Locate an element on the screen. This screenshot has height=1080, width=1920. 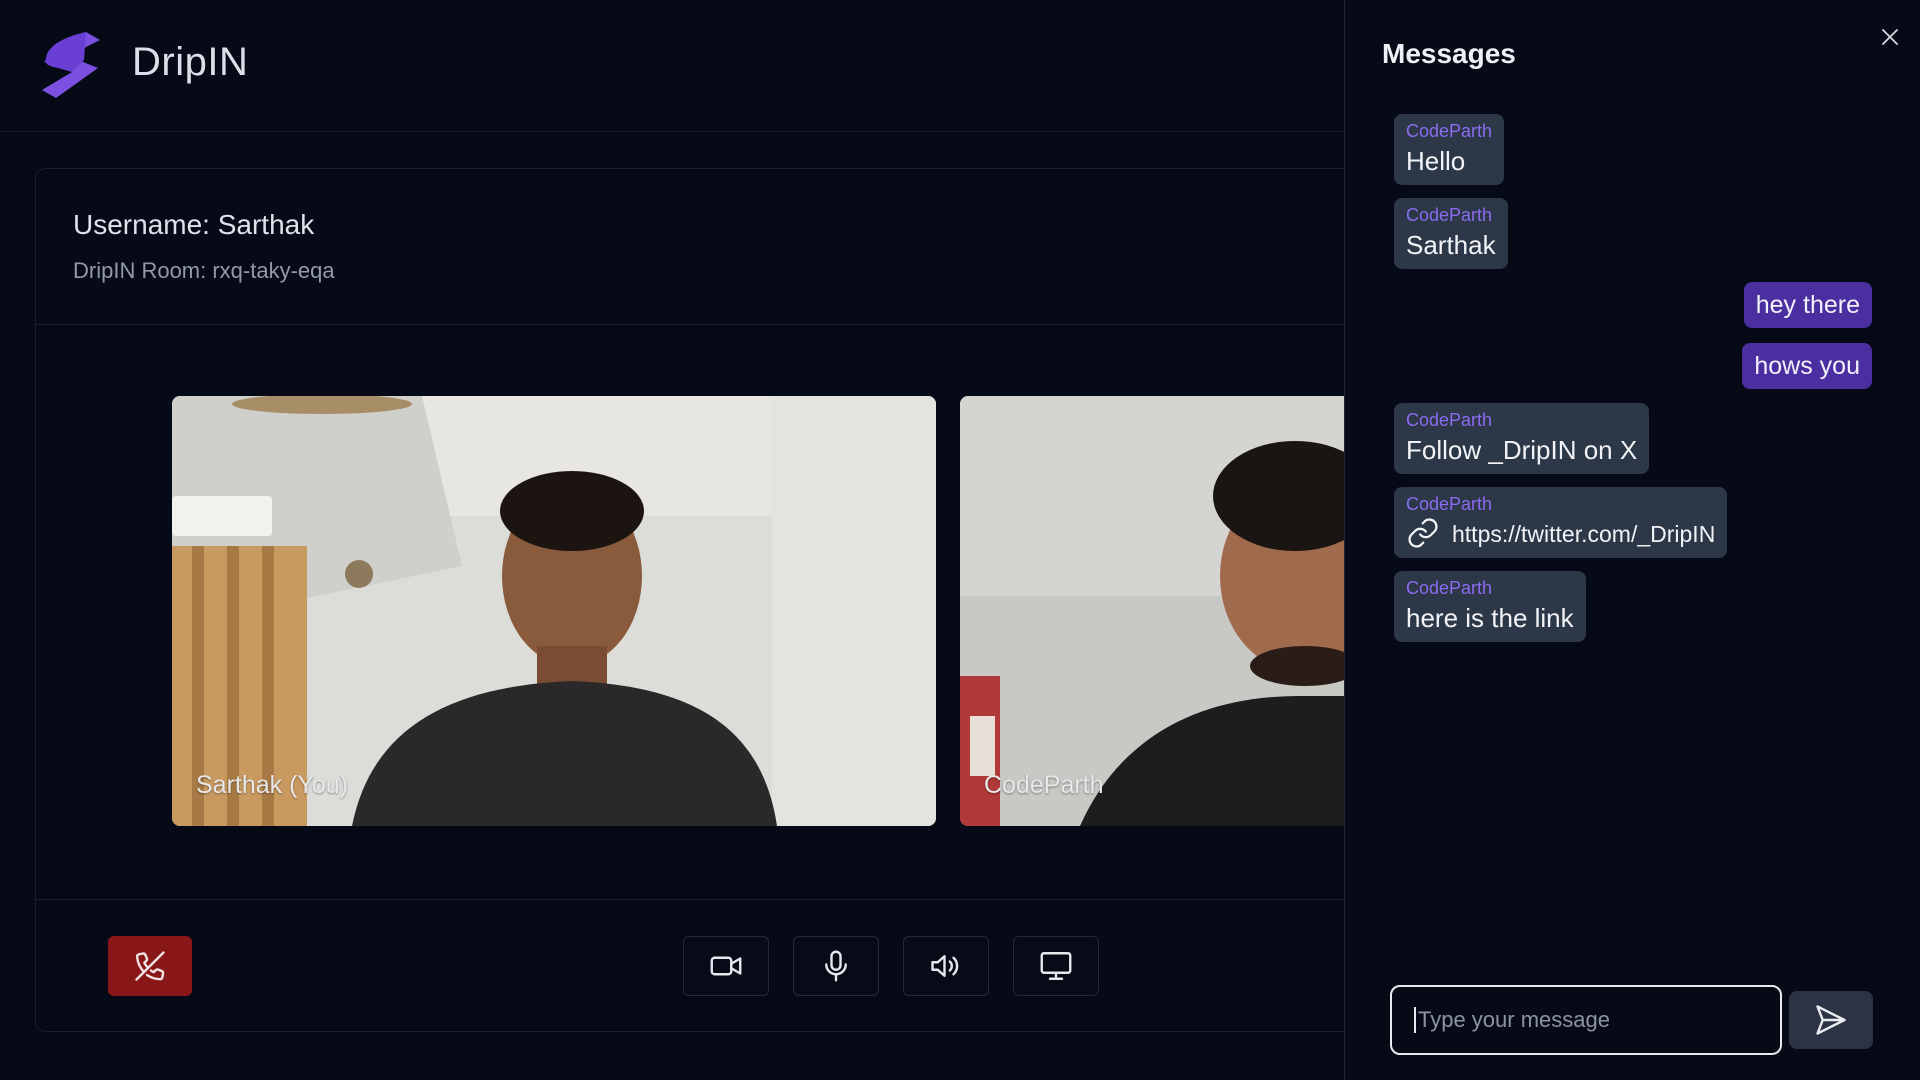
link-icon is located at coordinates (1423, 533).